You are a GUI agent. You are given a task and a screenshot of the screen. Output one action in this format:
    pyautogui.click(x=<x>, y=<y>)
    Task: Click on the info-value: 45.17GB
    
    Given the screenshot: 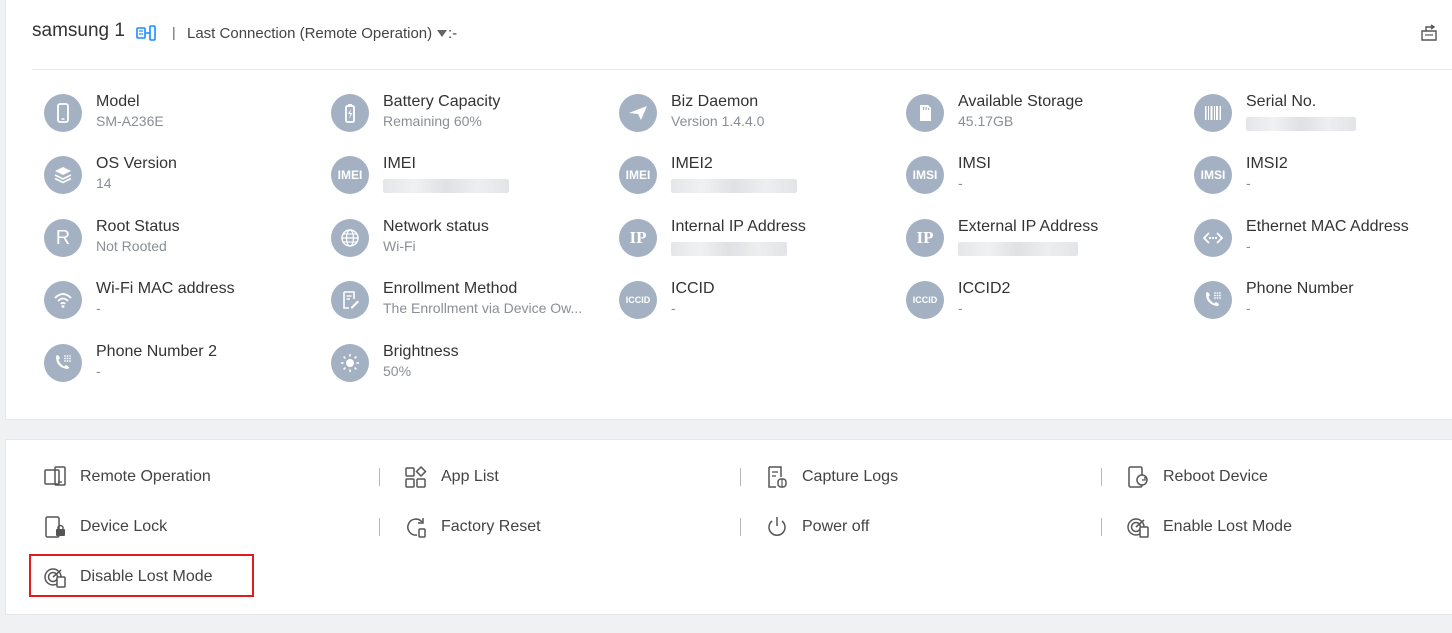 What is the action you would take?
    pyautogui.click(x=986, y=121)
    